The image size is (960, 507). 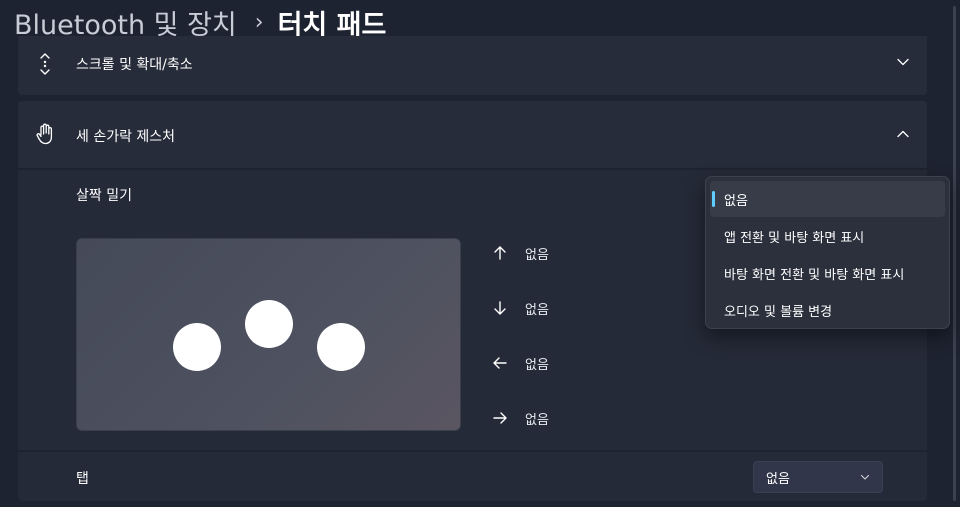 What do you see at coordinates (827, 199) in the screenshot?
I see `dropdown-option-none: 없음` at bounding box center [827, 199].